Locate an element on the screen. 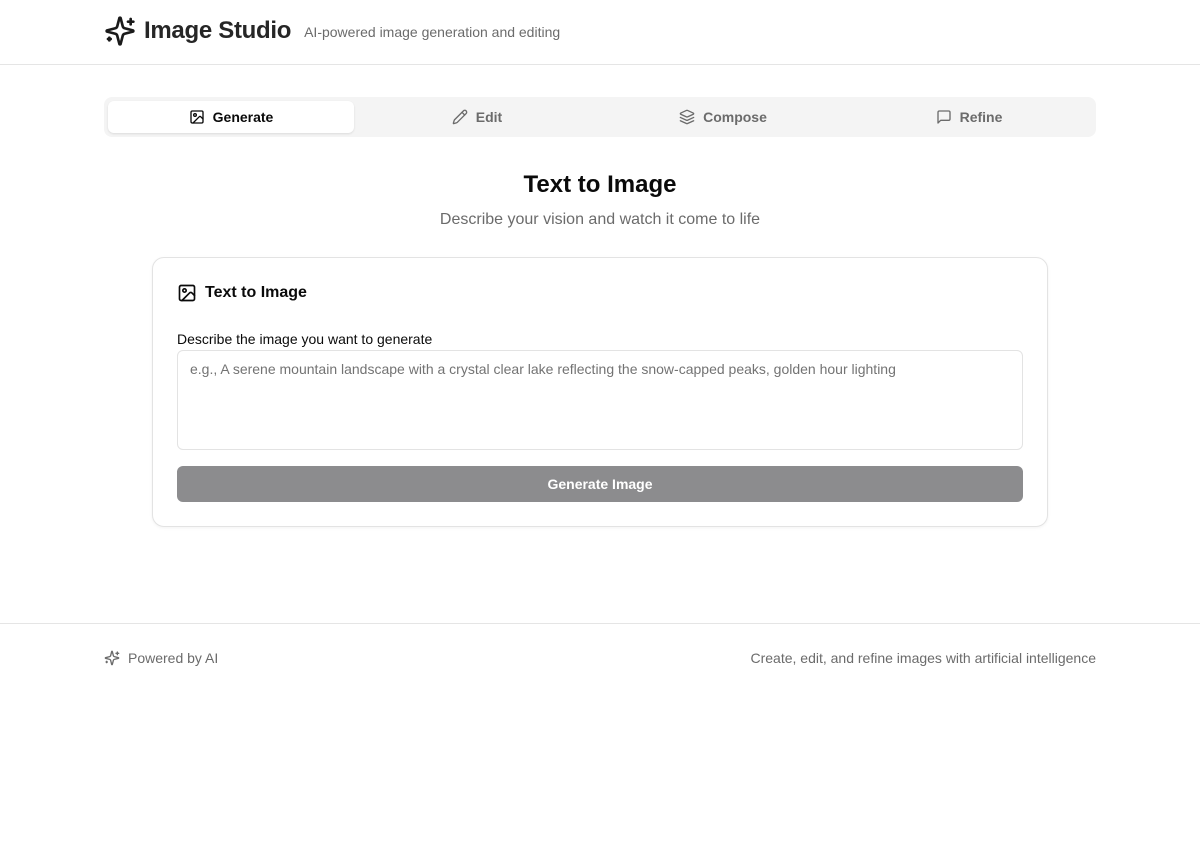  tab-label: Edit is located at coordinates (489, 117).